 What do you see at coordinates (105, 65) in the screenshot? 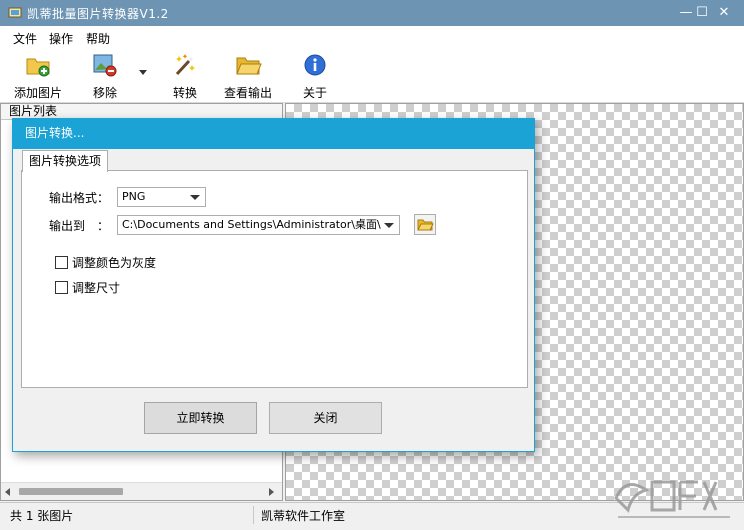
I see `remove-image-icon` at bounding box center [105, 65].